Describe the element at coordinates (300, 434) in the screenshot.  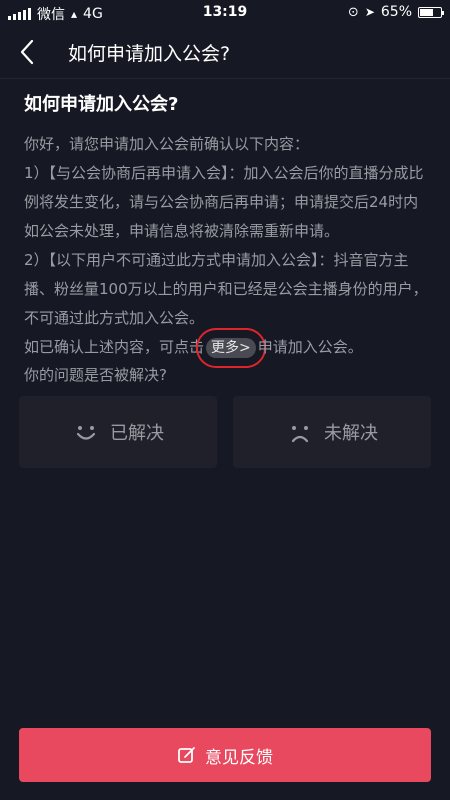
I see `frown-icon` at that location.